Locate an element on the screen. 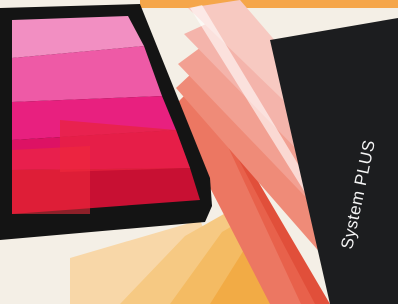 The height and width of the screenshot is (304, 398). orange-bar is located at coordinates (269, 4).